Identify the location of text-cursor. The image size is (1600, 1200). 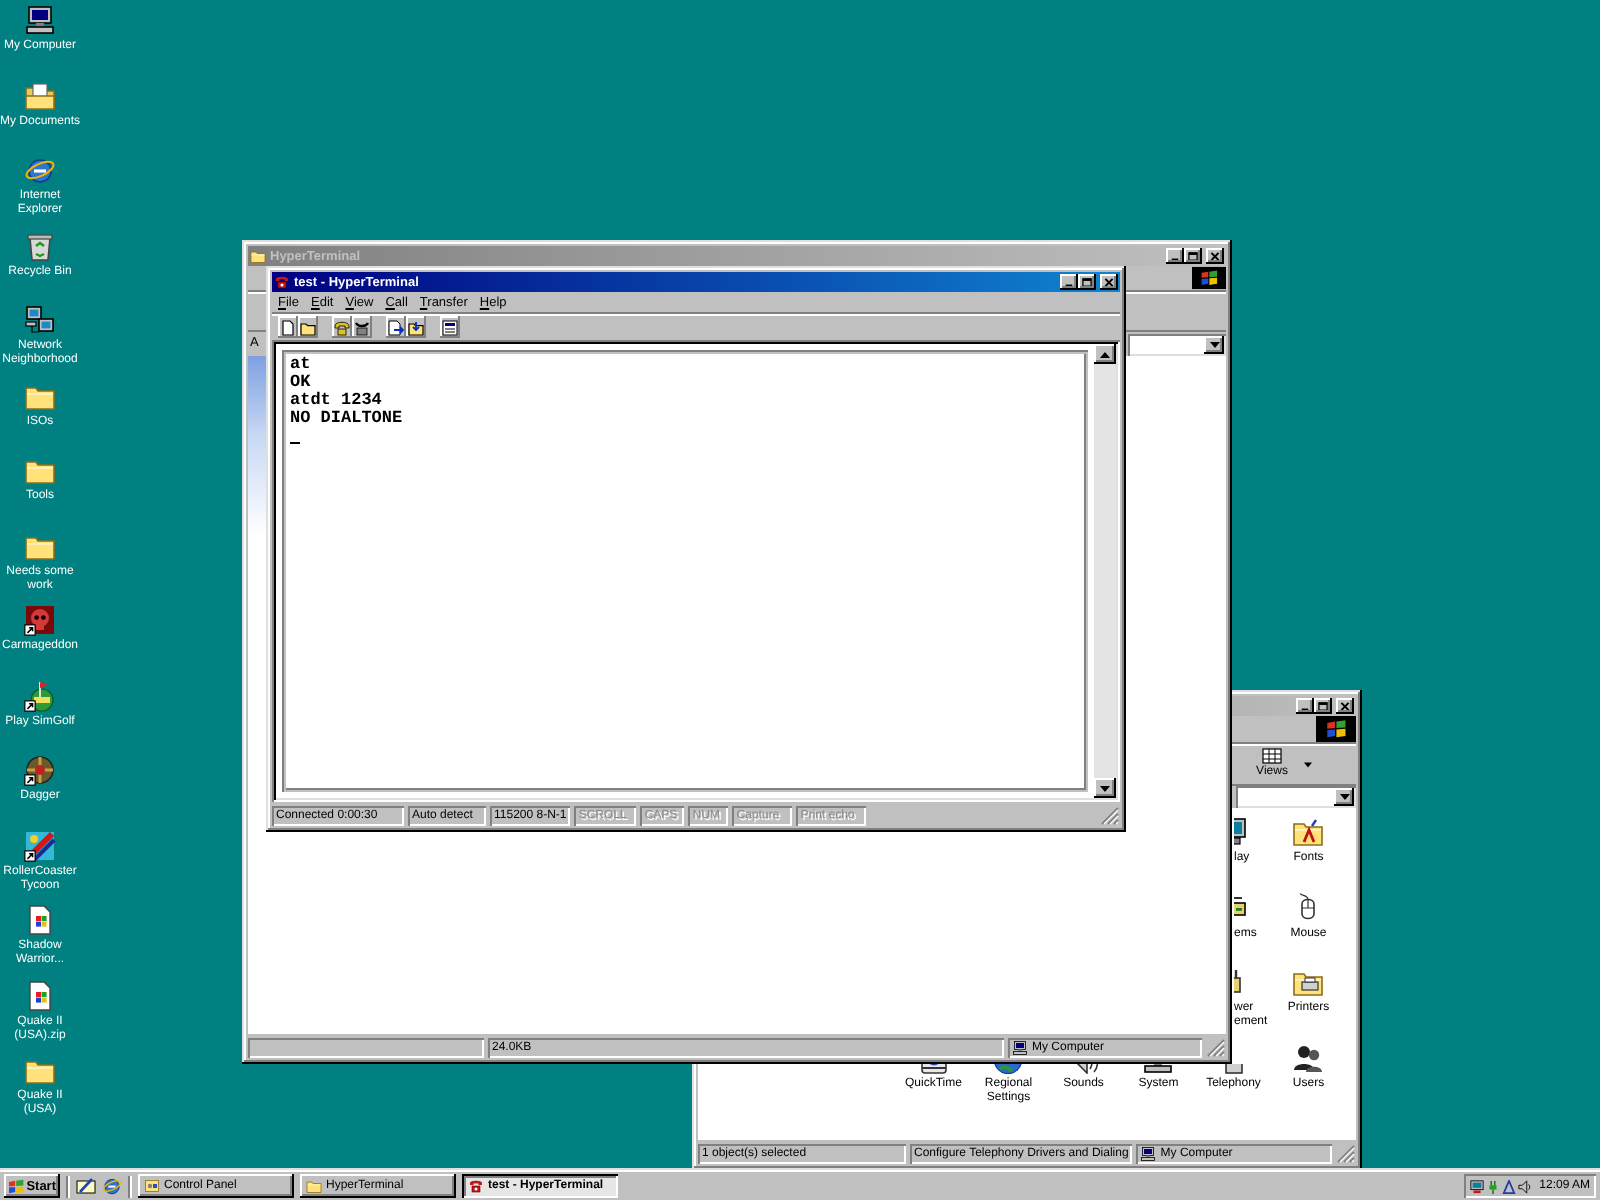
(295, 443).